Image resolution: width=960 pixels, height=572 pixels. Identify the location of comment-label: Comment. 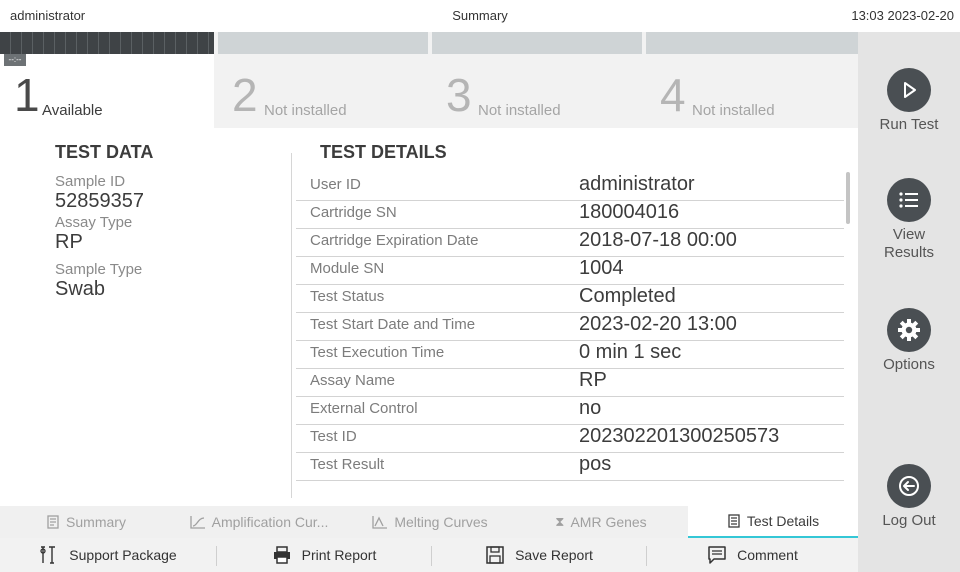
(767, 555).